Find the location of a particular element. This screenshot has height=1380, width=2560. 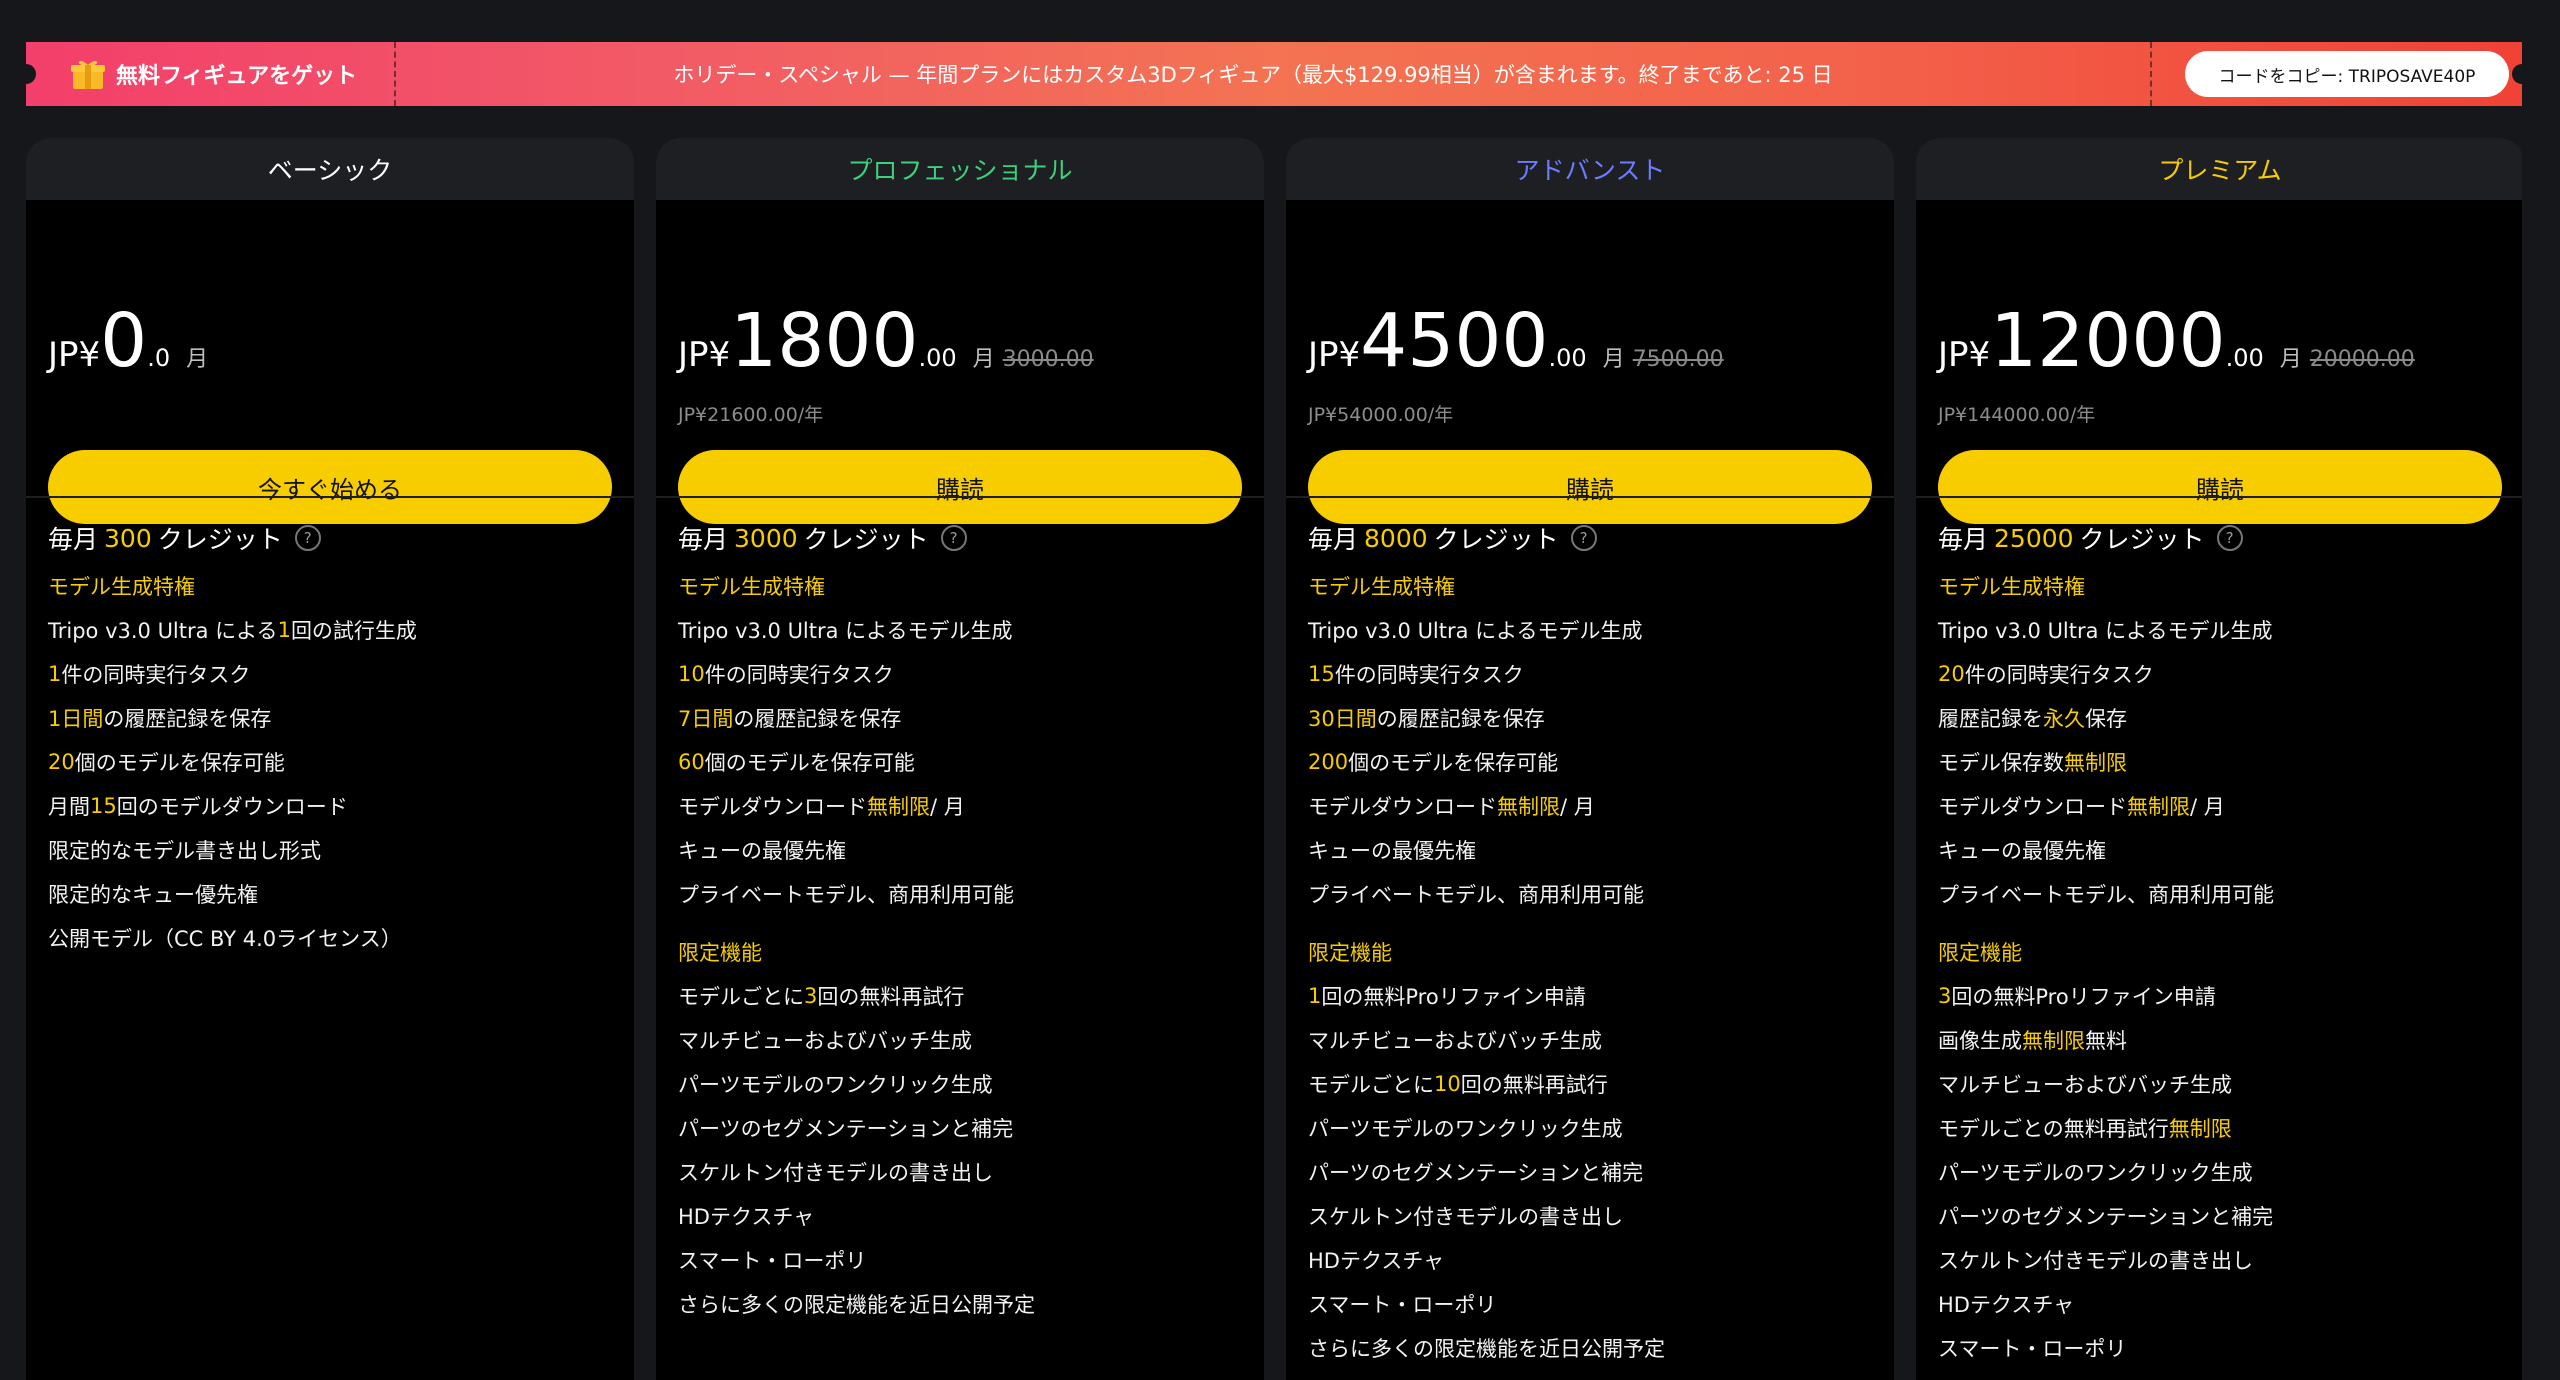

feature-text: モデルダウンロード is located at coordinates (772, 807).